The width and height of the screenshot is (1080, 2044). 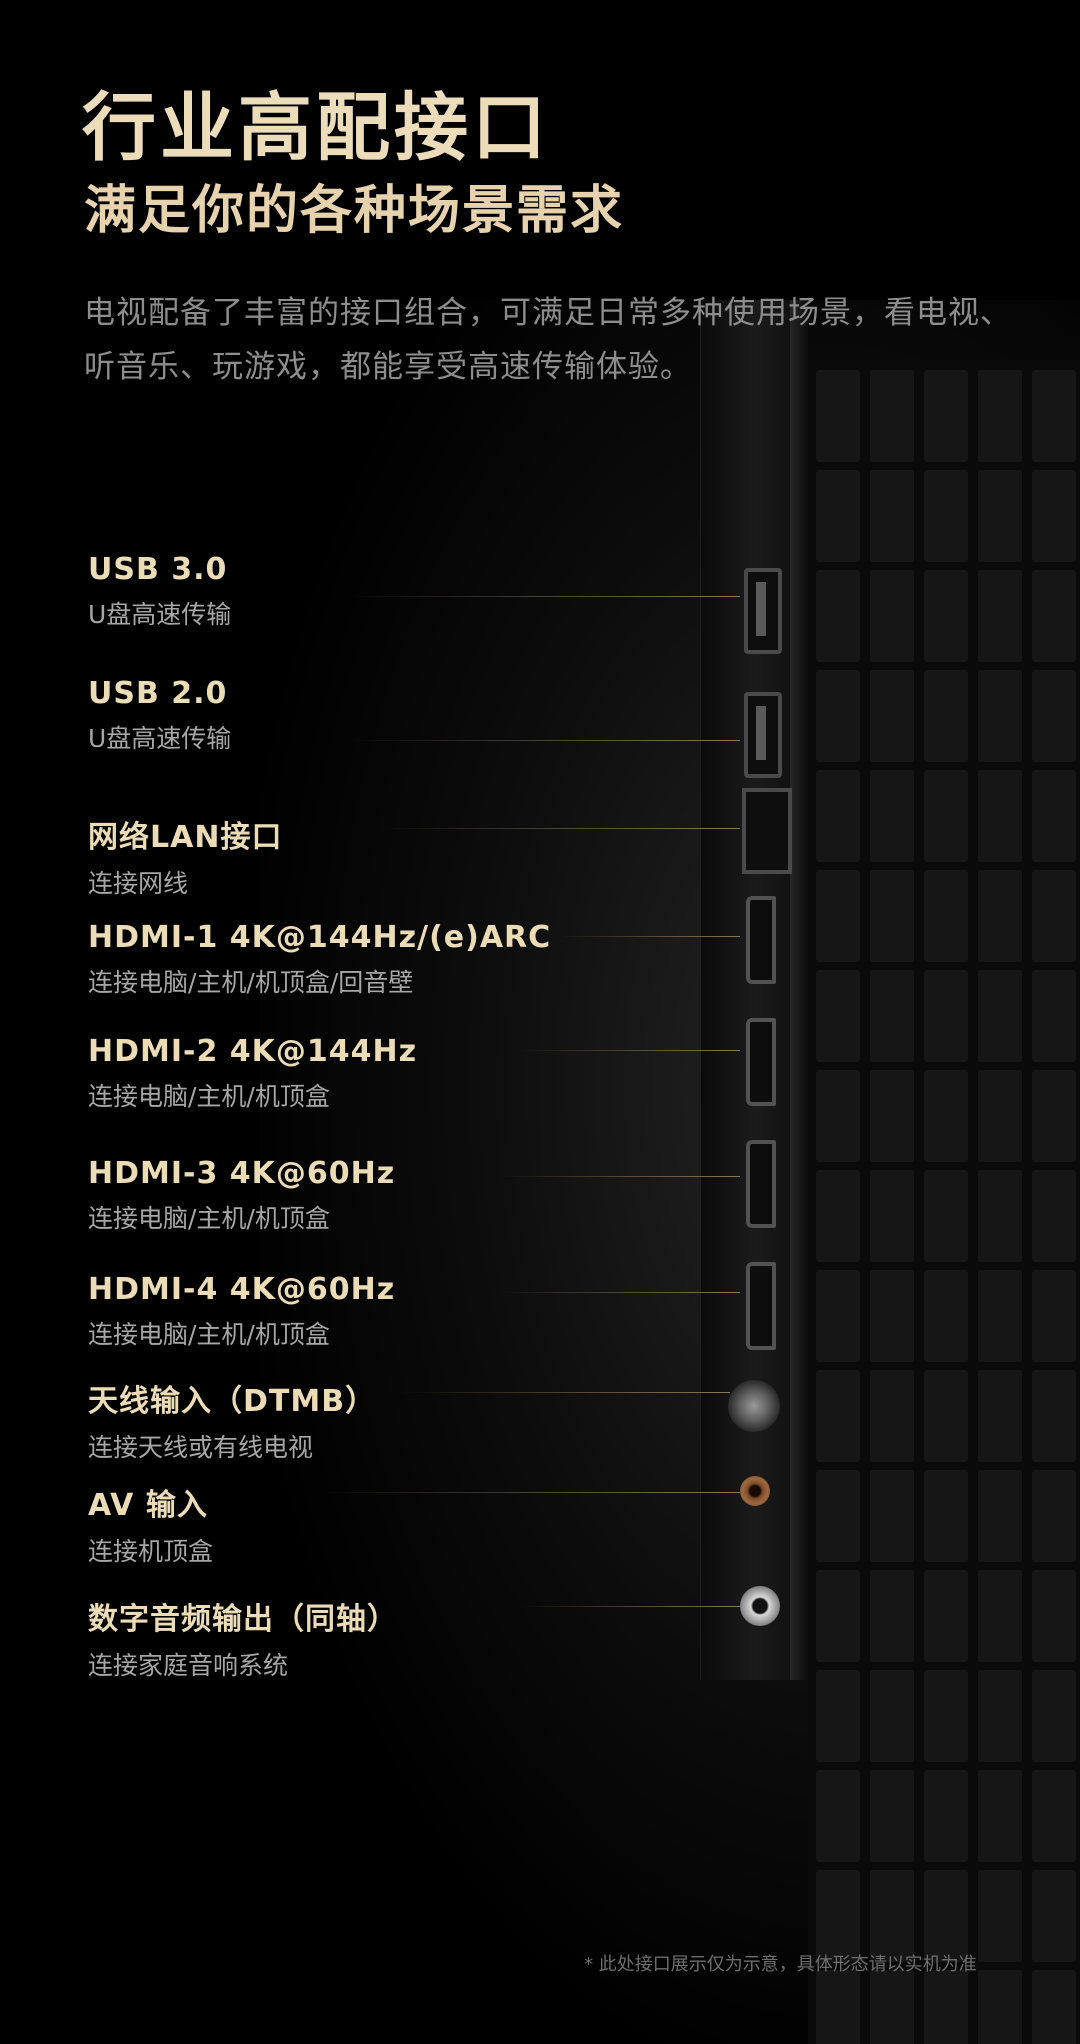 What do you see at coordinates (151, 1551) in the screenshot?
I see `port-desc: 连接机顶盒` at bounding box center [151, 1551].